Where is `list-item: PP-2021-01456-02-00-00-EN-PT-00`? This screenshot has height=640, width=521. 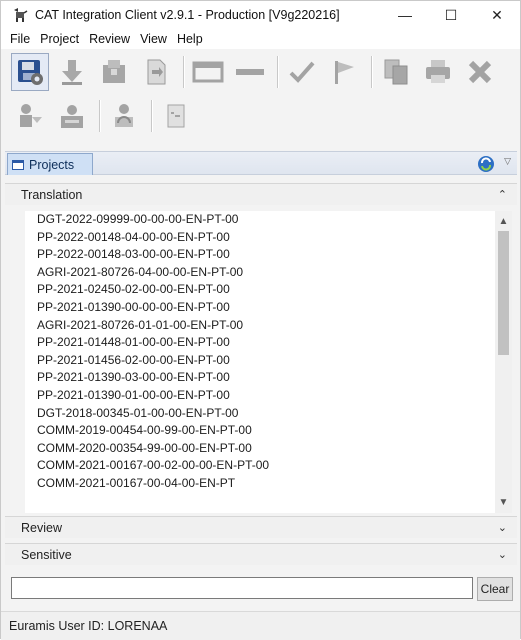 list-item: PP-2021-01456-02-00-00-EN-PT-00 is located at coordinates (260, 361).